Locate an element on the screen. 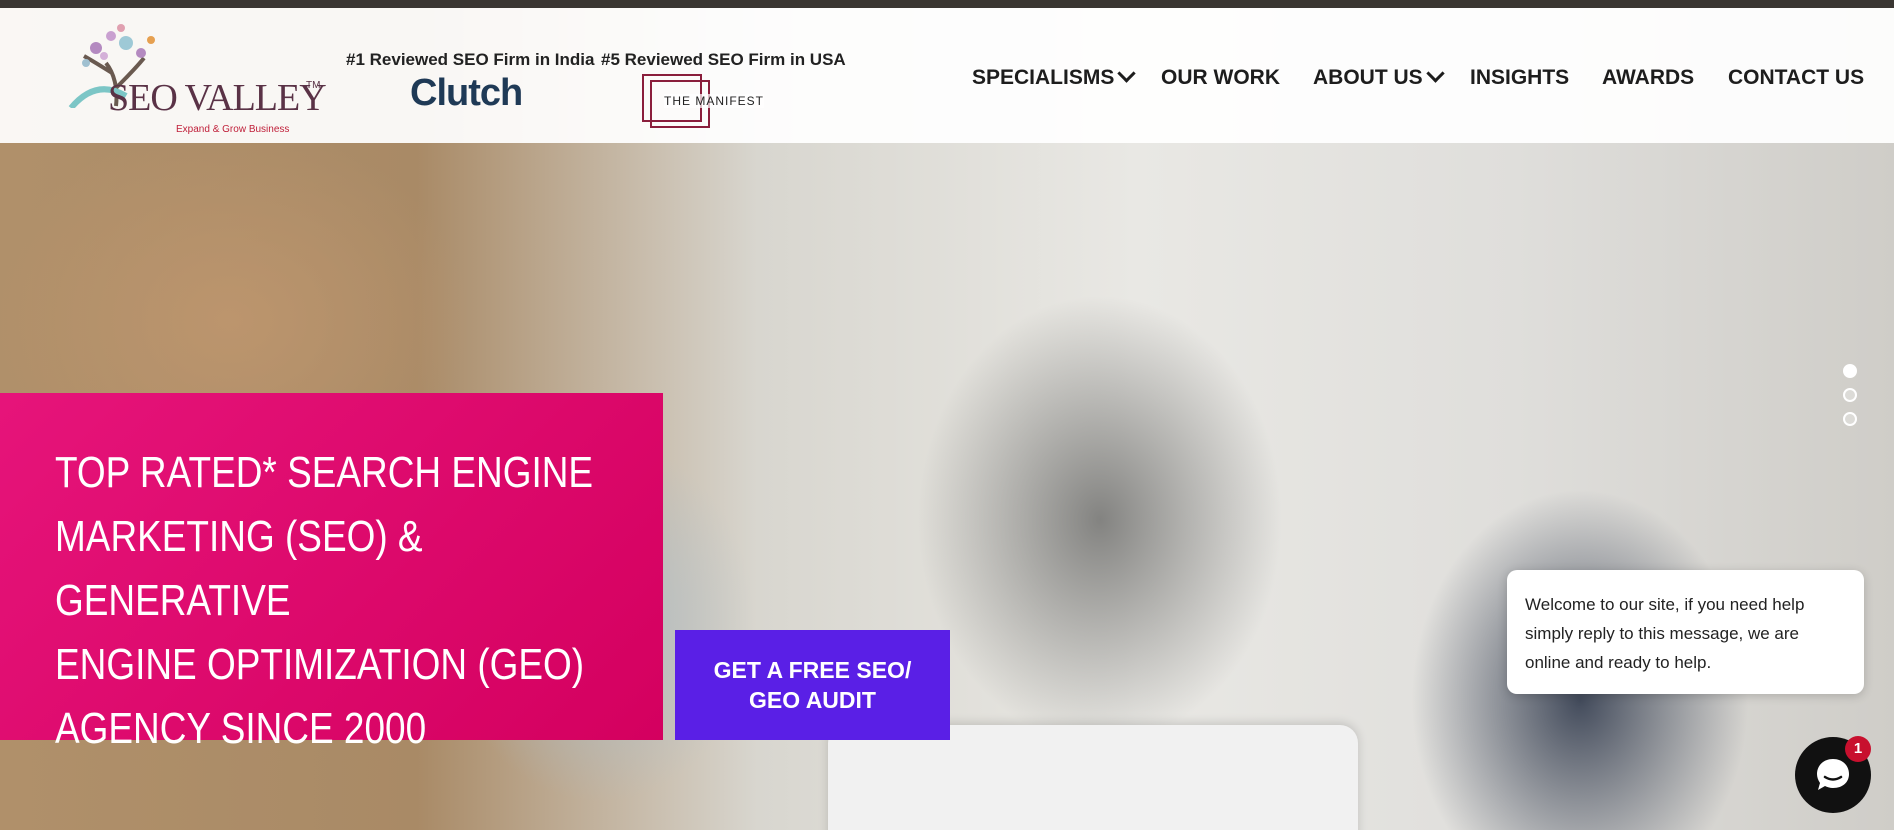  nav-contact-us: CONTACT US is located at coordinates (1796, 78).